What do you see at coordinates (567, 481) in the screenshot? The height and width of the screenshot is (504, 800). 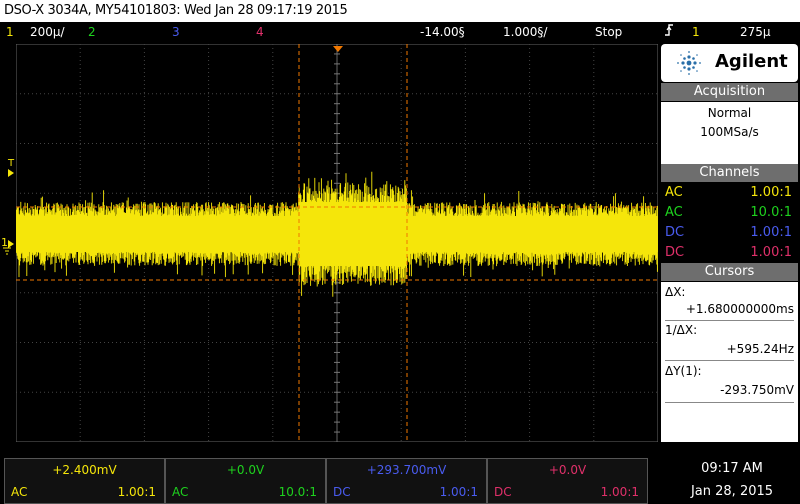 I see `ch4-info-box: +0.0V DC 1.00:1` at bounding box center [567, 481].